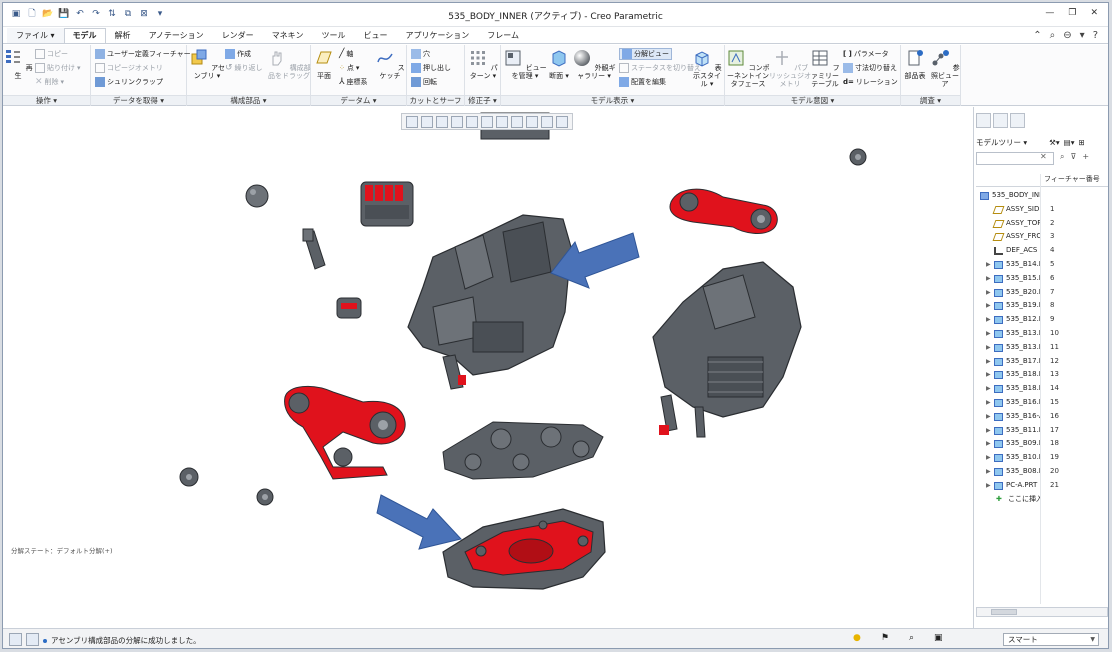  I want to click on tree-row: ▶ 535_B13.PRT 10, so click(1042, 334).